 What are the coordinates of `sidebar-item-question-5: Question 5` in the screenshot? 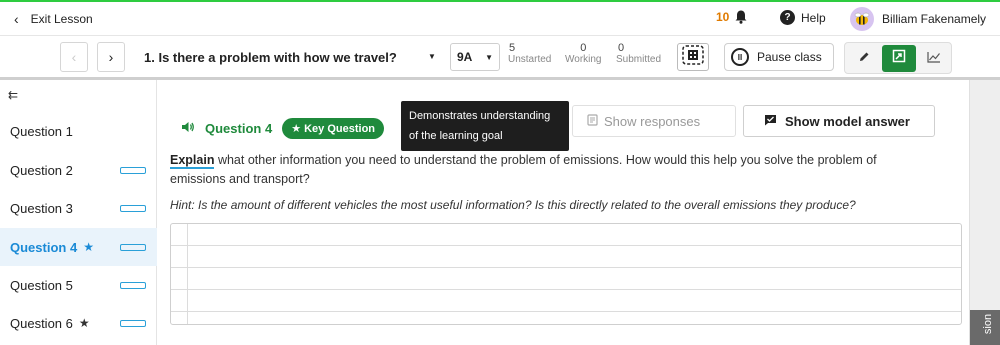 It's located at (78, 285).